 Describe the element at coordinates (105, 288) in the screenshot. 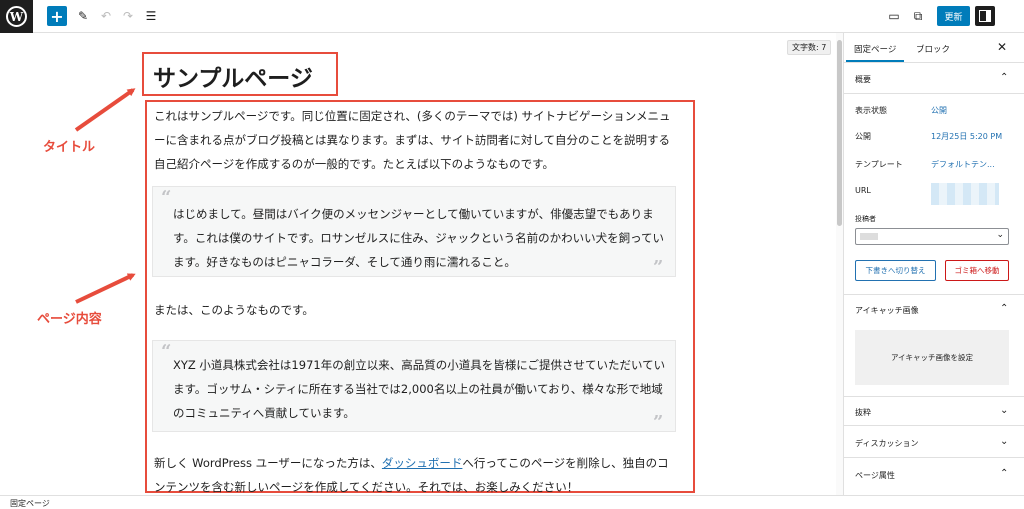

I see `annotation-arrow-content` at that location.